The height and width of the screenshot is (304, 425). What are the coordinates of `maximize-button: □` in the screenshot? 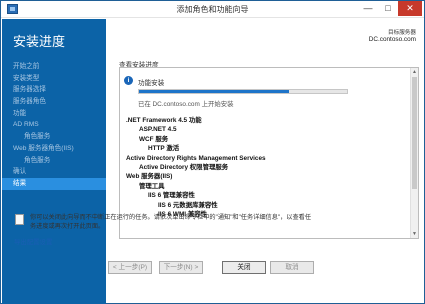 It's located at (388, 8).